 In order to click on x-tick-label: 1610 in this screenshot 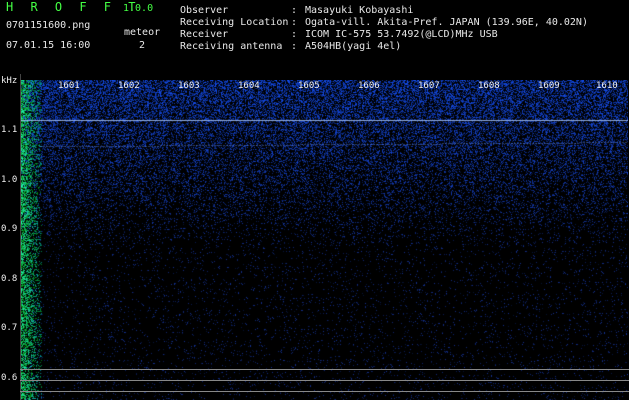, I will do `click(607, 86)`.